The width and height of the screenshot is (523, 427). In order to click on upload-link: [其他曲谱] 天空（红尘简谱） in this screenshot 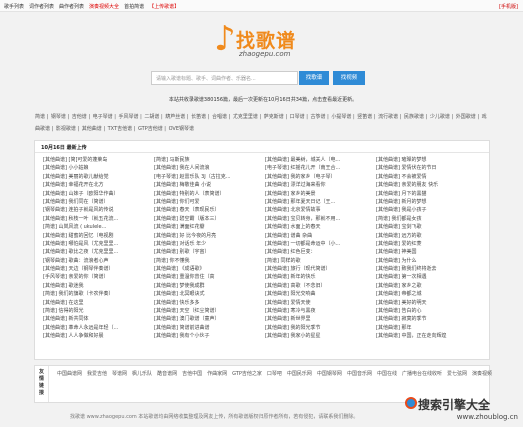, I will do `click(209, 311)`.